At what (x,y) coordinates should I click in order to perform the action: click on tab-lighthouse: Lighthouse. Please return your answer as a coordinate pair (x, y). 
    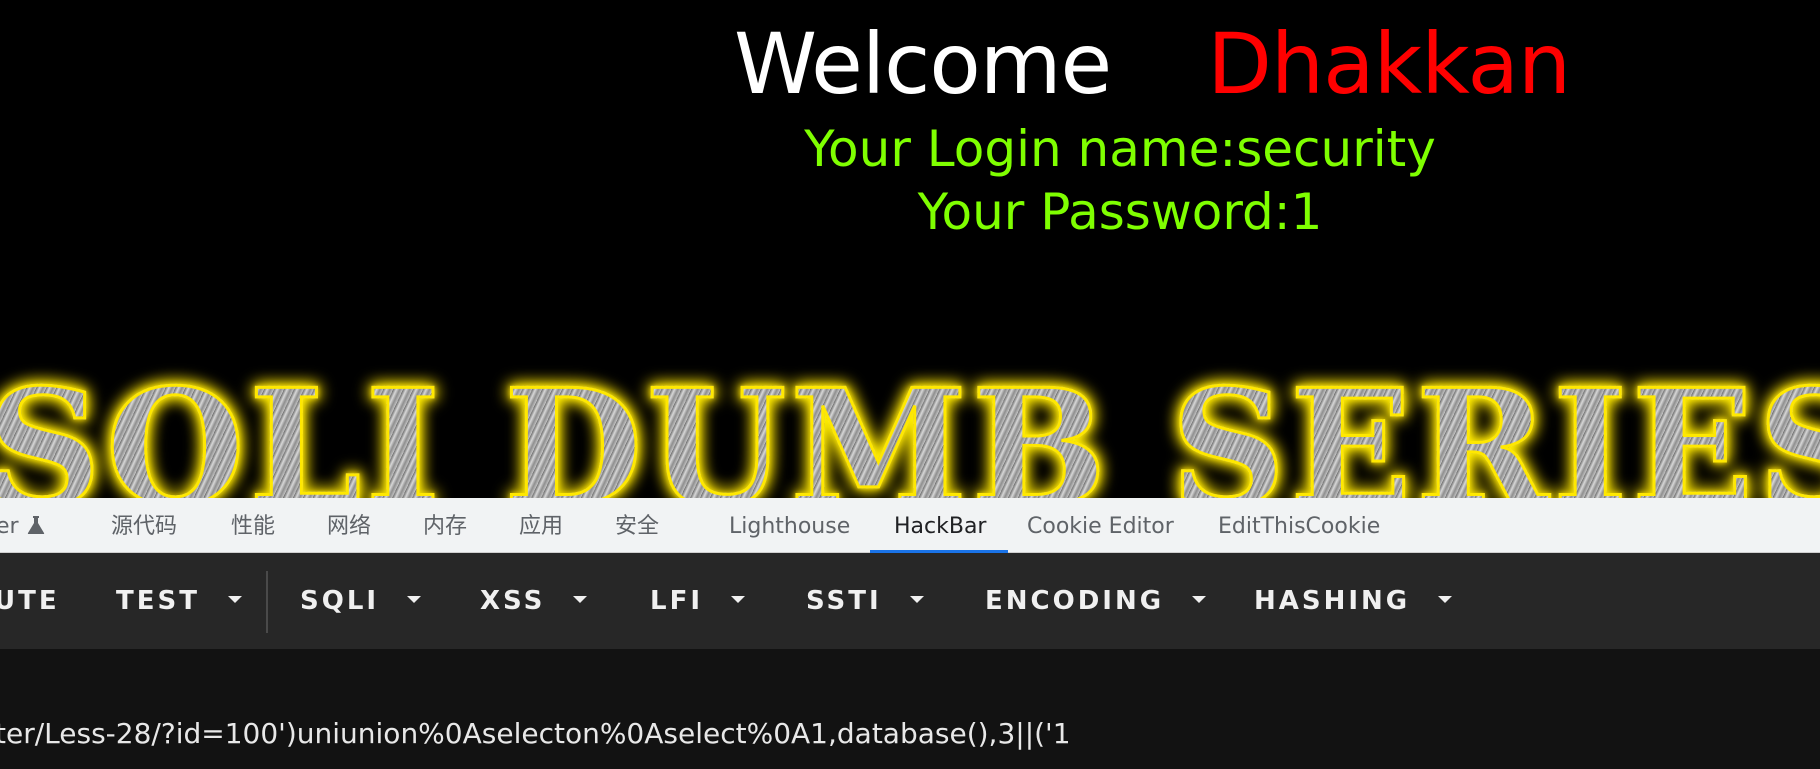
    Looking at the image, I should click on (789, 525).